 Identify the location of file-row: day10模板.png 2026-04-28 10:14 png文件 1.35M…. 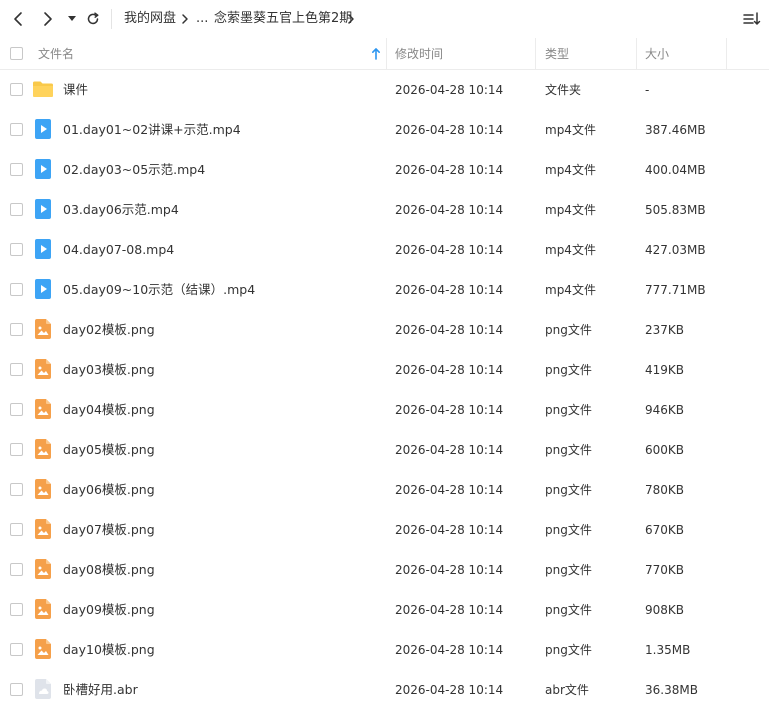
(384, 650).